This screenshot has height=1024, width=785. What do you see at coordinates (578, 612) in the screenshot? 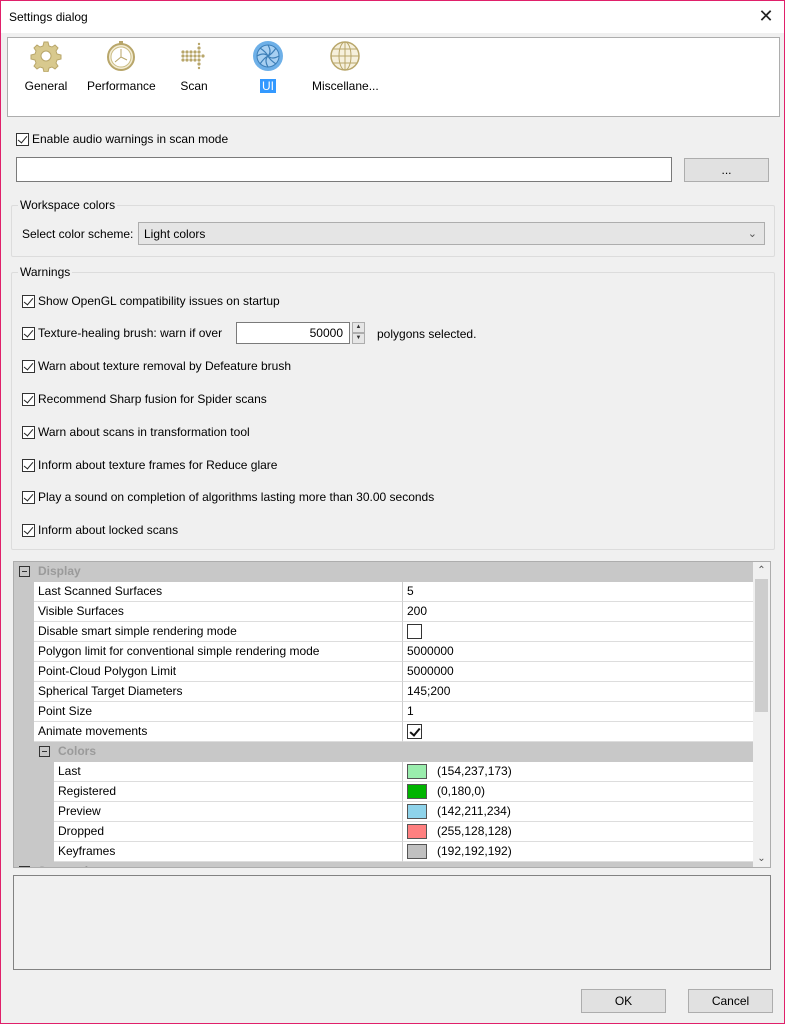
I see `property-value: 200` at bounding box center [578, 612].